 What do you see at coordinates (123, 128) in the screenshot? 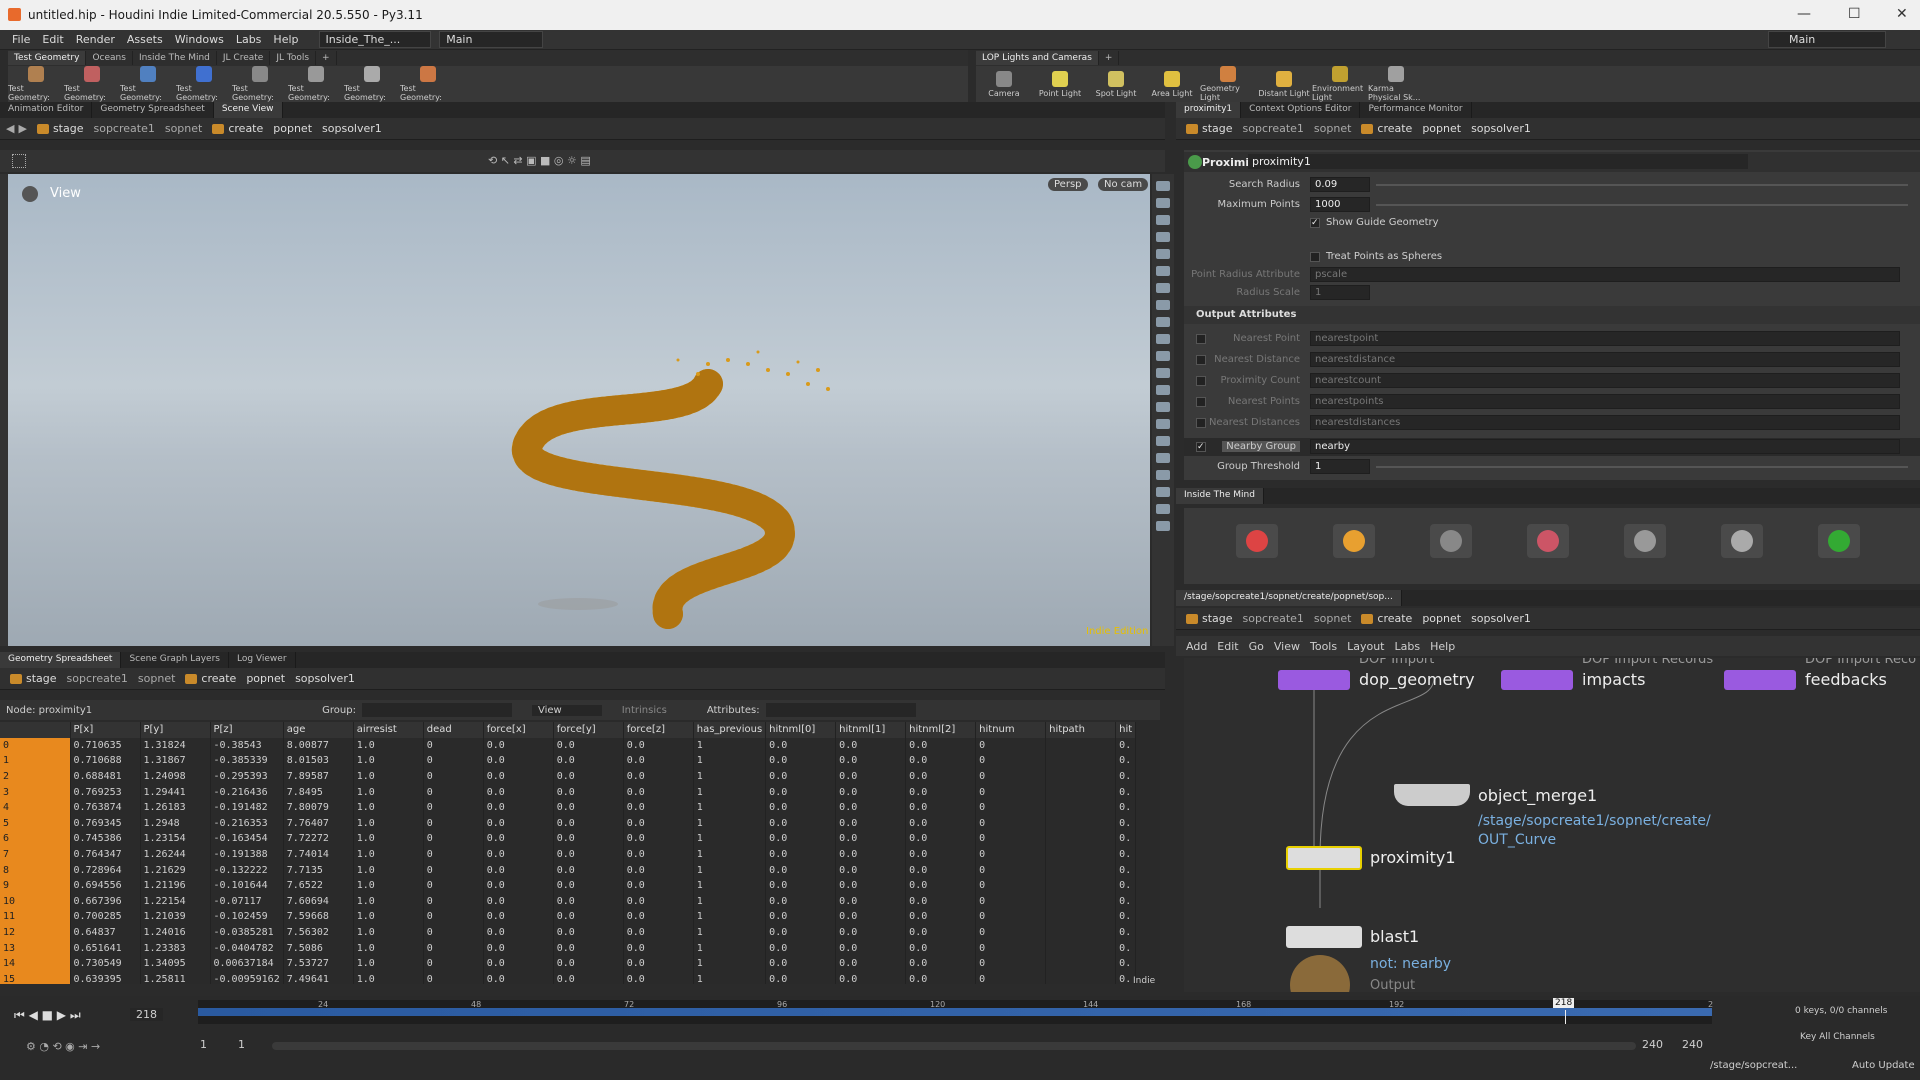
I see `crumb-sopcreate: sopcreate1` at bounding box center [123, 128].